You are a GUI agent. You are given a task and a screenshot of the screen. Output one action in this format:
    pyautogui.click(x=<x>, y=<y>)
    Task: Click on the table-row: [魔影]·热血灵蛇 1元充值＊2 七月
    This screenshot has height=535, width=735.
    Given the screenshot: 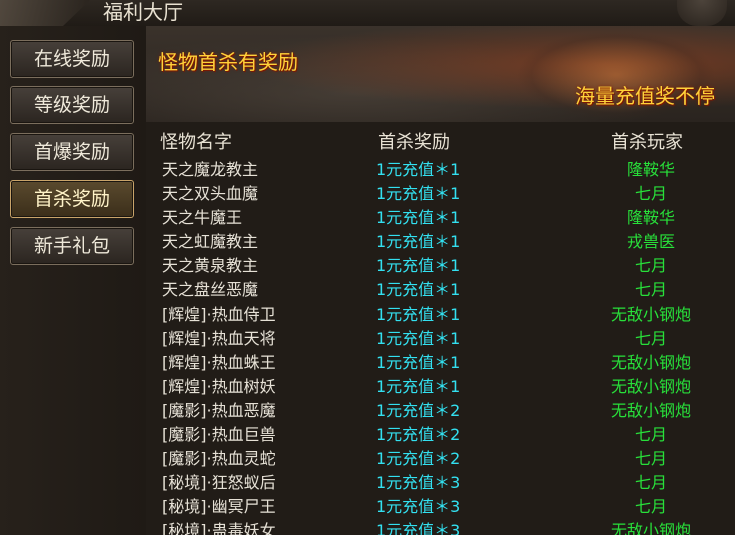 What is the action you would take?
    pyautogui.click(x=440, y=459)
    